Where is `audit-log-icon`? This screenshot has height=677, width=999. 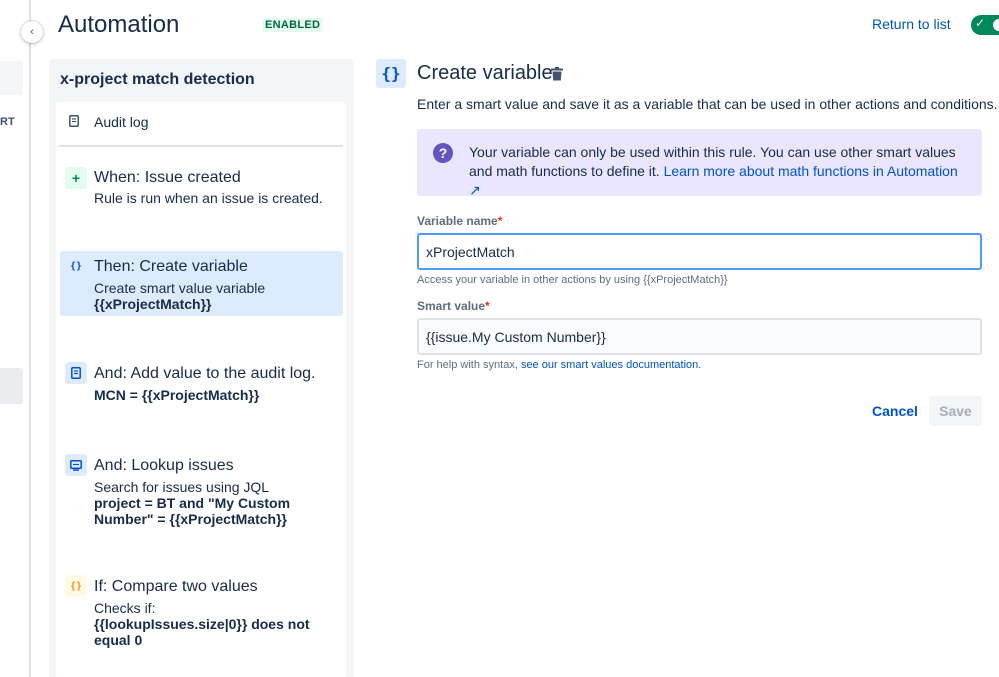 audit-log-icon is located at coordinates (74, 121).